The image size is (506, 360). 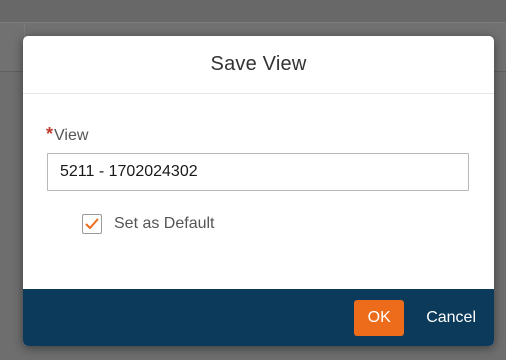 I want to click on ok-button: OK, so click(x=379, y=317).